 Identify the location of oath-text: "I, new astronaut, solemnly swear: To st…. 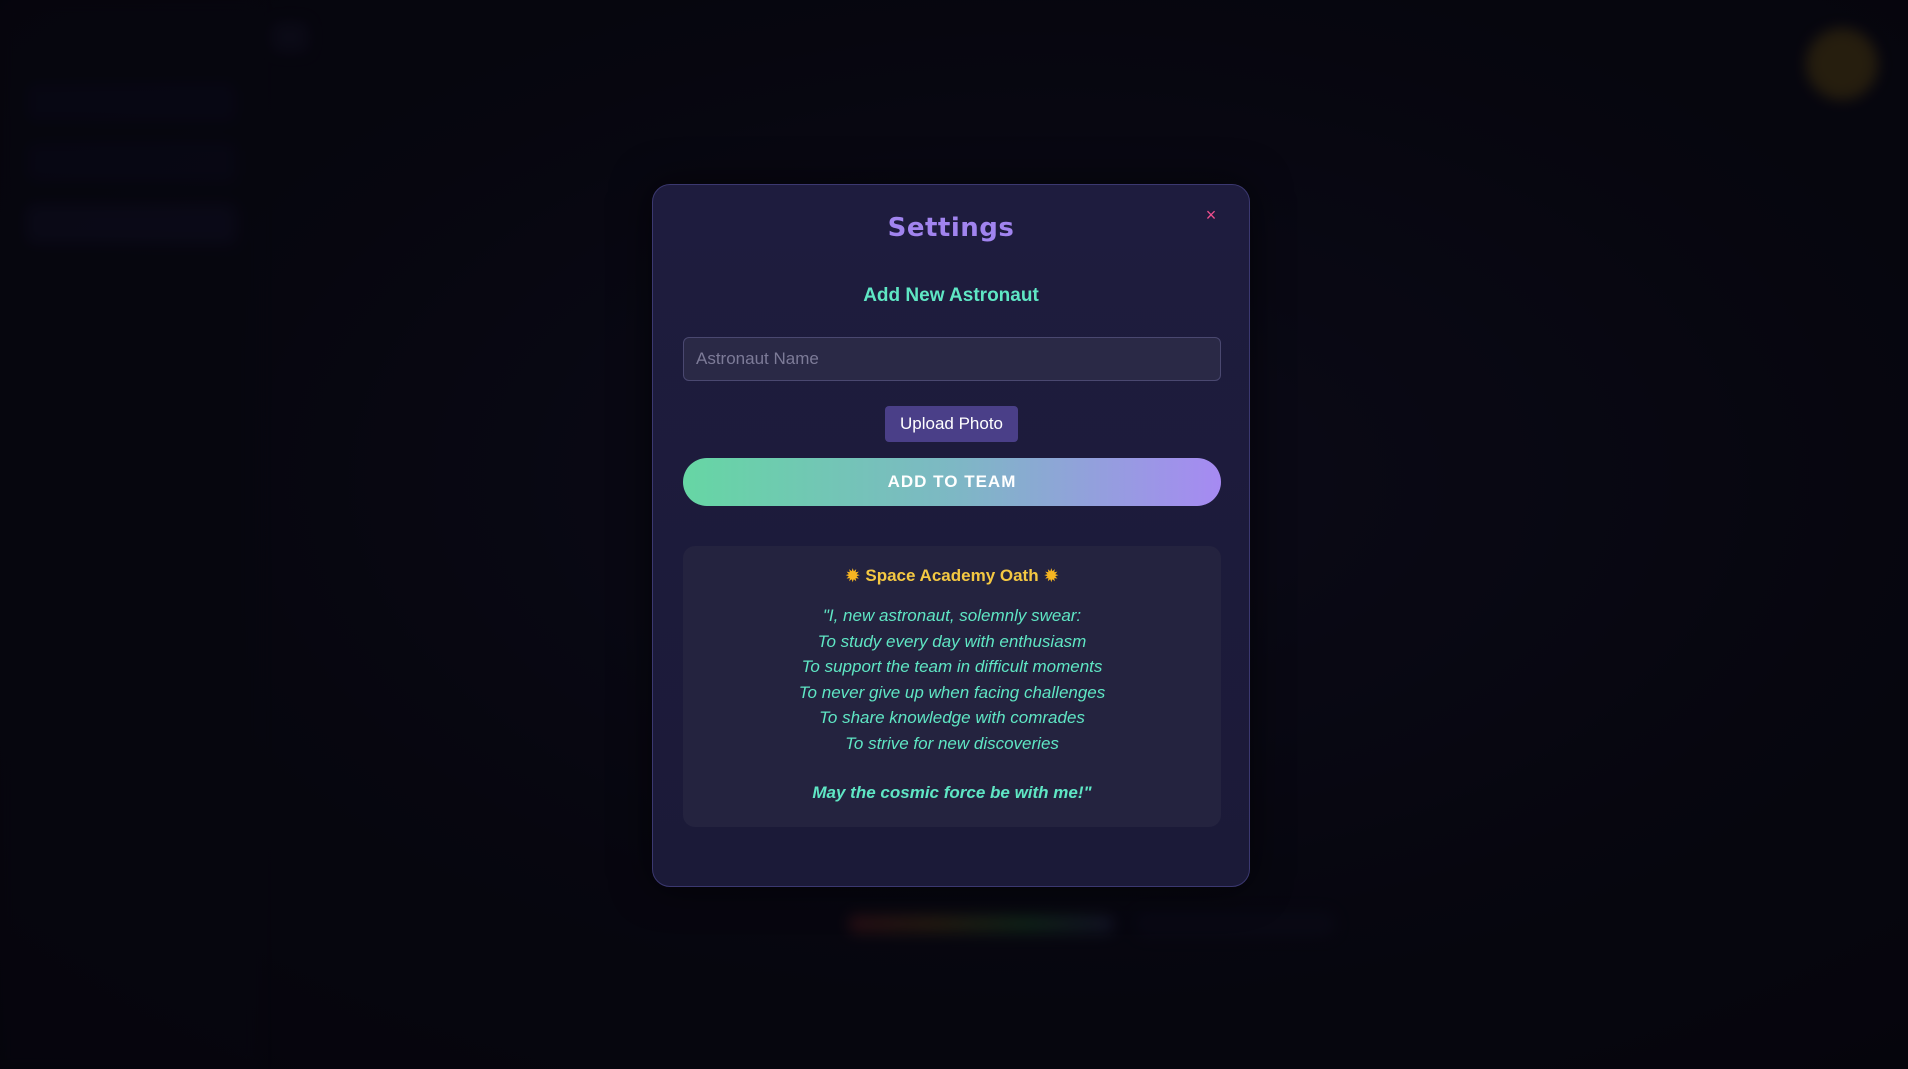
(952, 679).